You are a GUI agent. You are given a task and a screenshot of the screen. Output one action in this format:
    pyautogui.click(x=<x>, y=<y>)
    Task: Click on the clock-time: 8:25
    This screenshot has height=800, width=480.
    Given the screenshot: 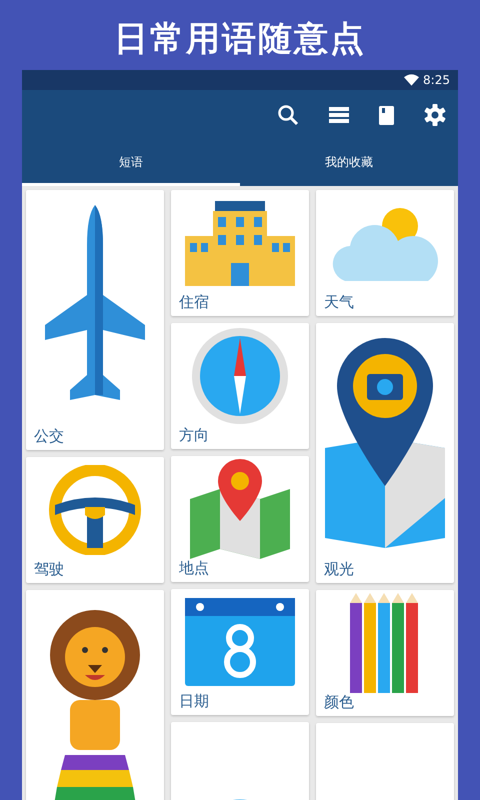 What is the action you would take?
    pyautogui.click(x=436, y=80)
    